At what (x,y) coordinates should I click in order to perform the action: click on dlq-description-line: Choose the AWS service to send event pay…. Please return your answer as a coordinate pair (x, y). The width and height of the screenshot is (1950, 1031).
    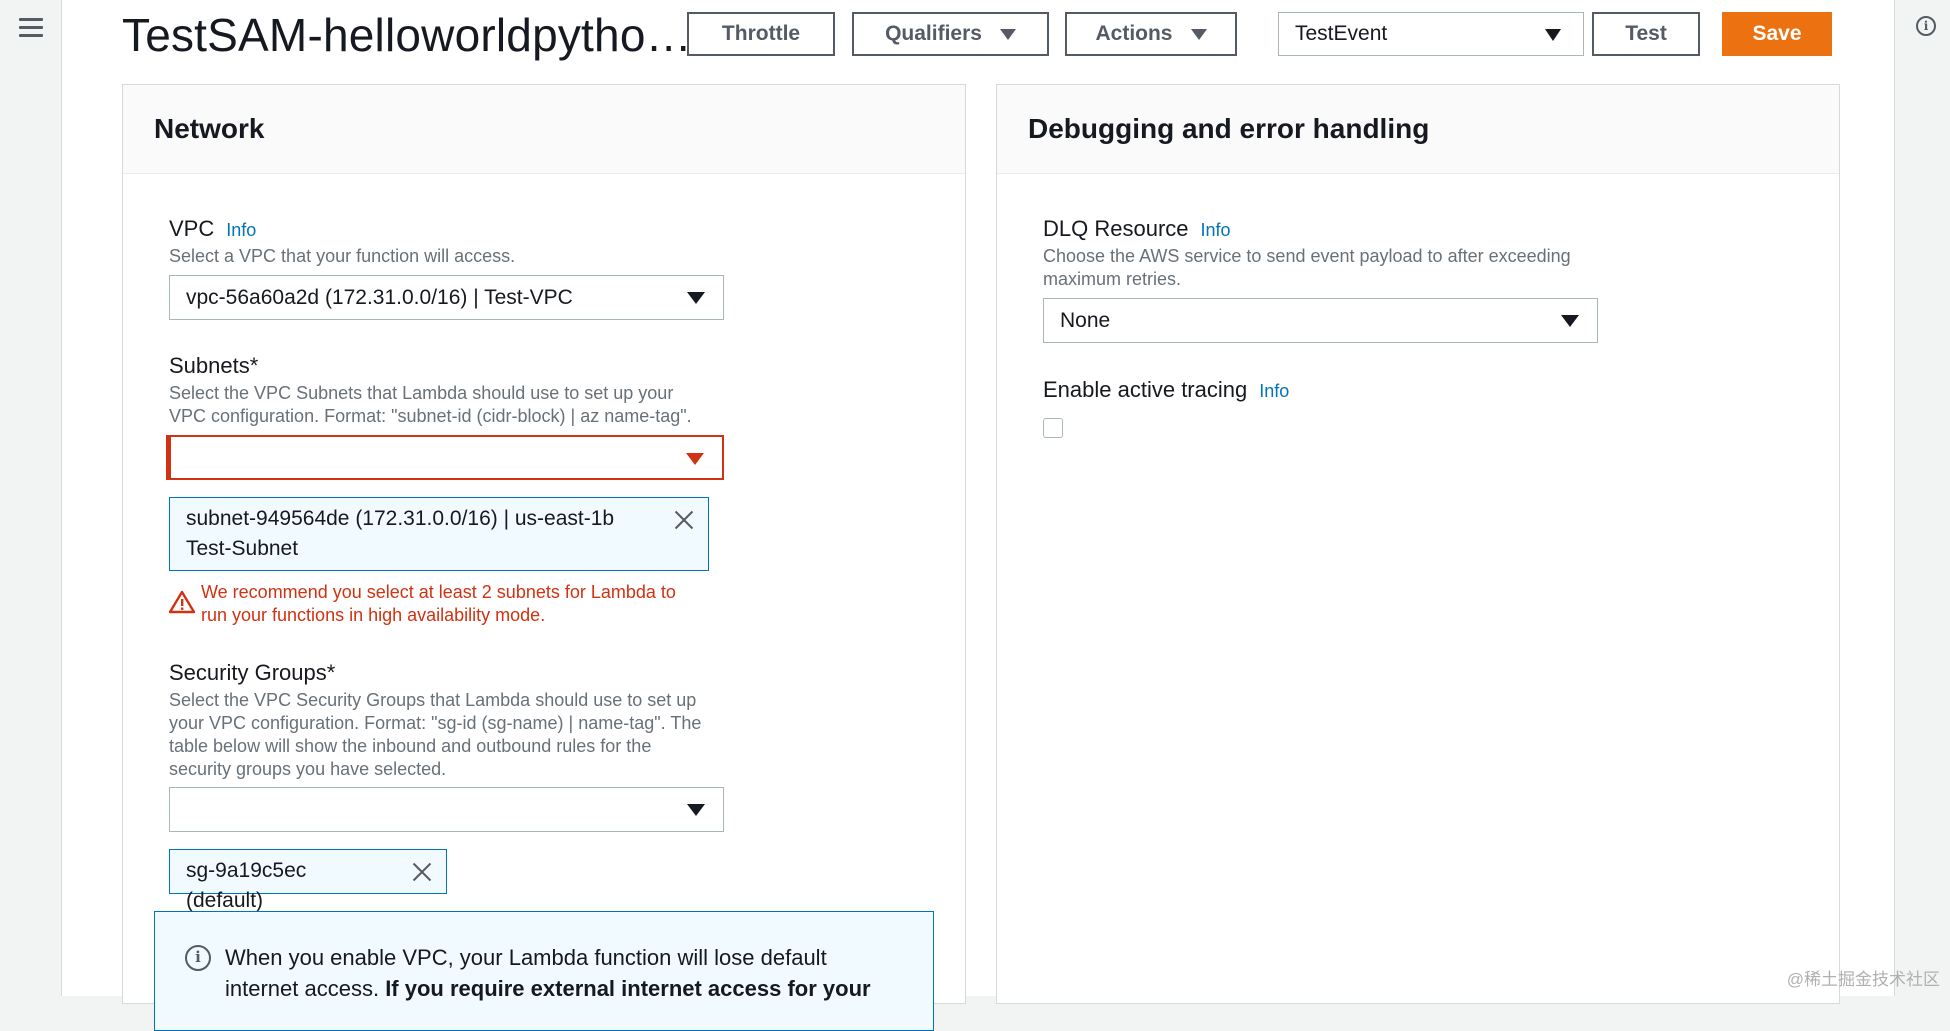
    Looking at the image, I should click on (1307, 256).